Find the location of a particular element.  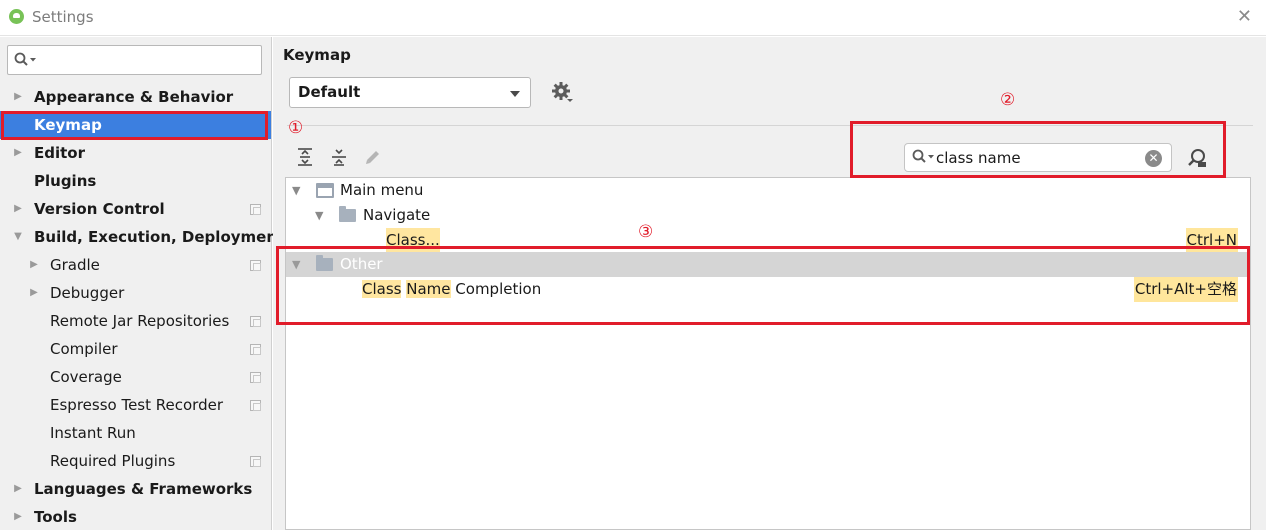

sidebar-item-gradle: ▶ Gradle is located at coordinates (135, 265).